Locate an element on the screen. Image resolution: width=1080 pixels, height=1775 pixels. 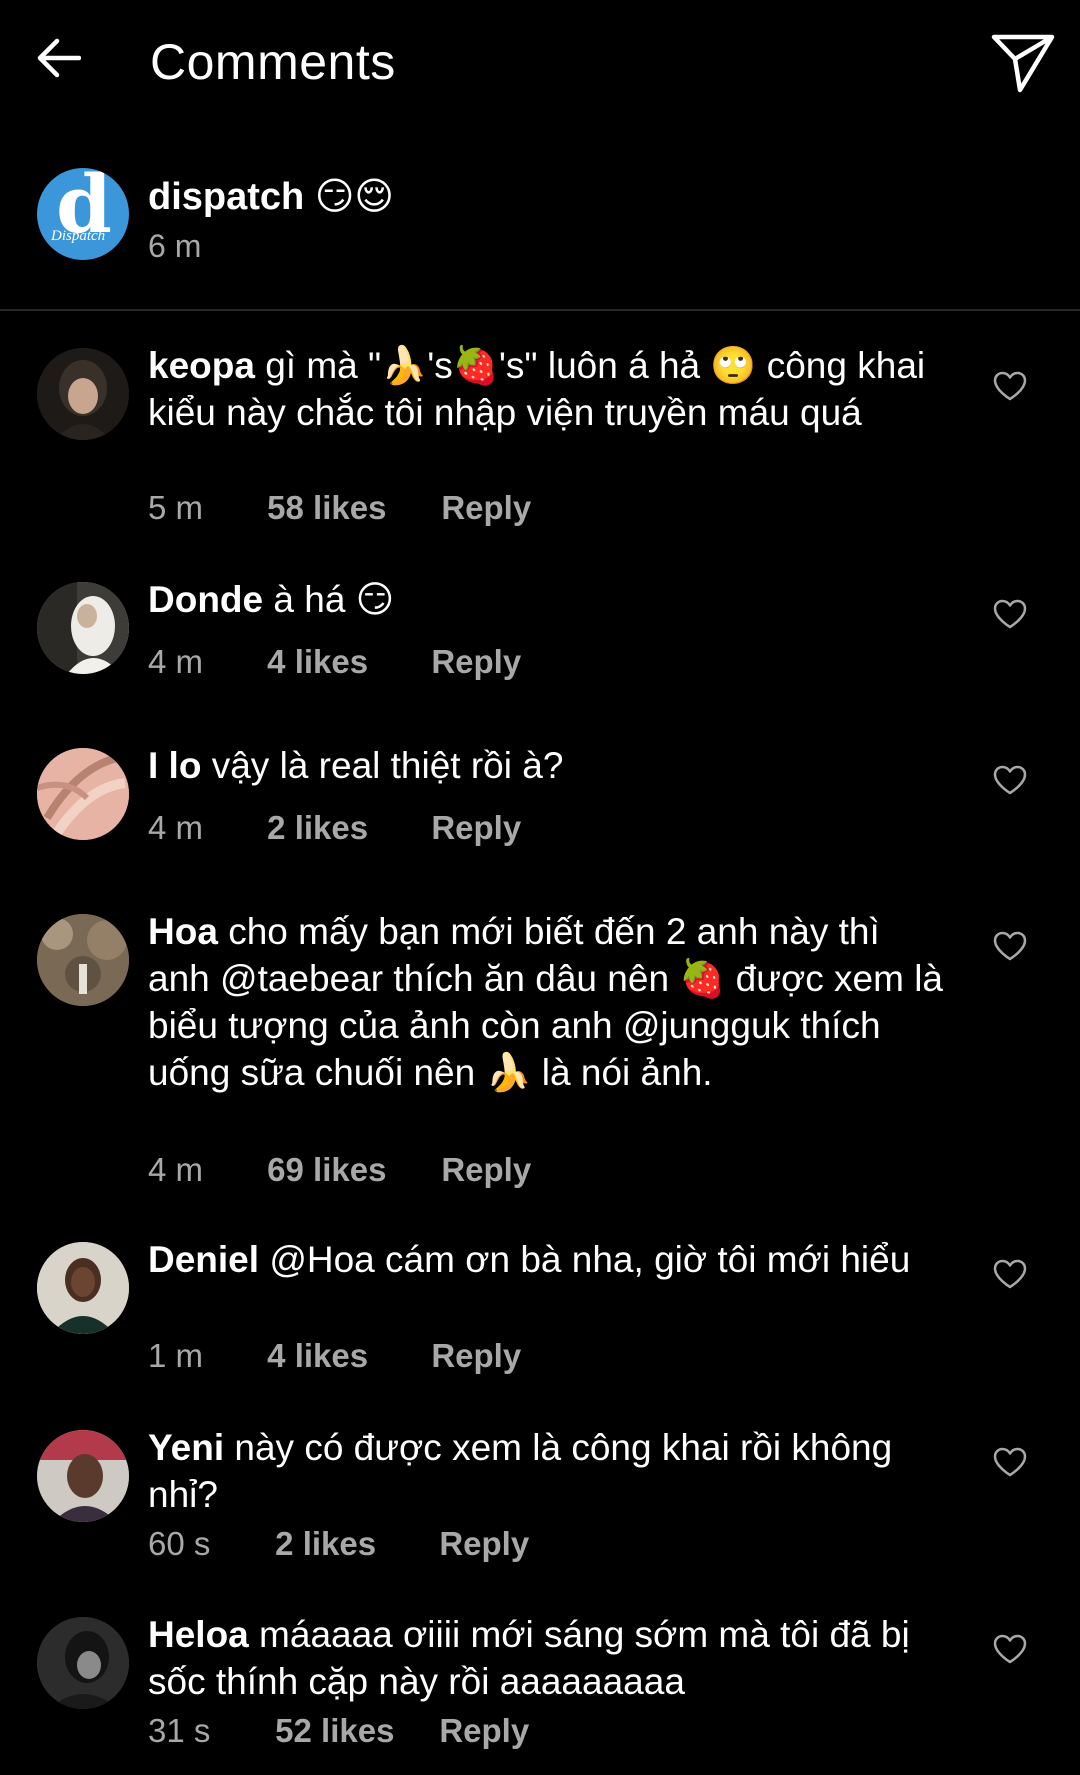
comment-meta: 1 m 4 likes Reply is located at coordinates (334, 1356).